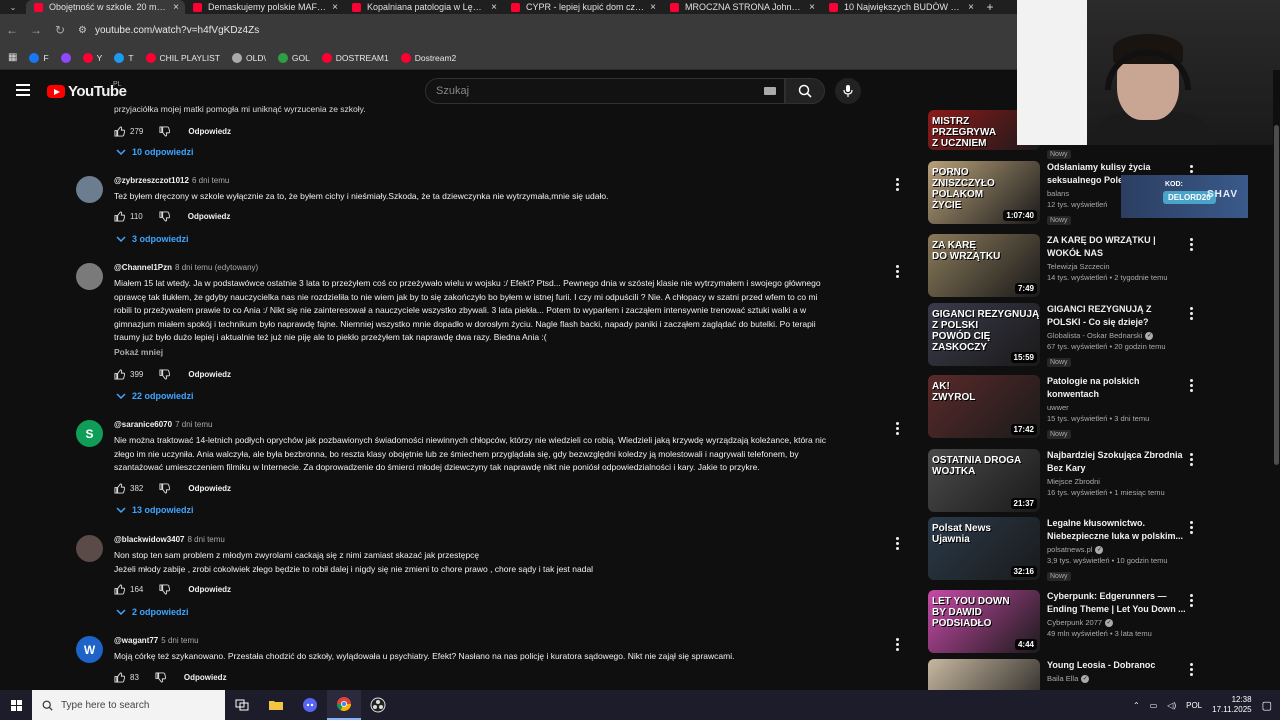 The width and height of the screenshot is (1280, 720). I want to click on site-info-icon: ⚙, so click(82, 30).